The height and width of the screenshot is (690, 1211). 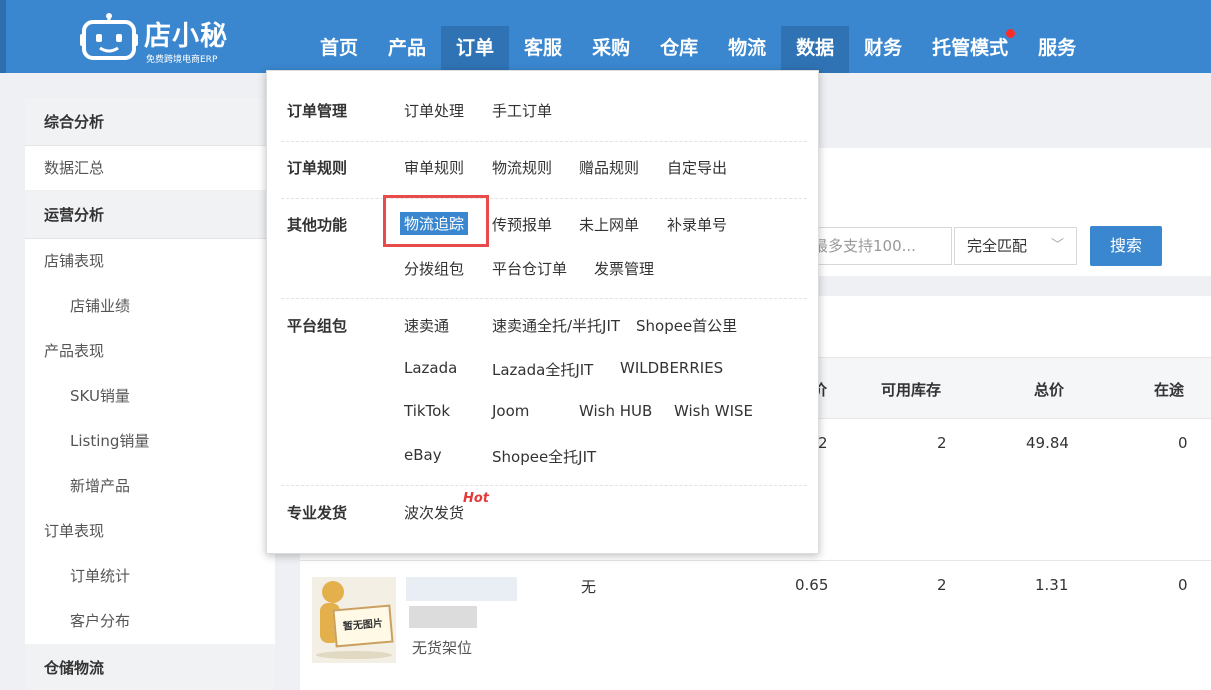 What do you see at coordinates (150, 215) in the screenshot?
I see `sidebar-group-operations: 运营分析` at bounding box center [150, 215].